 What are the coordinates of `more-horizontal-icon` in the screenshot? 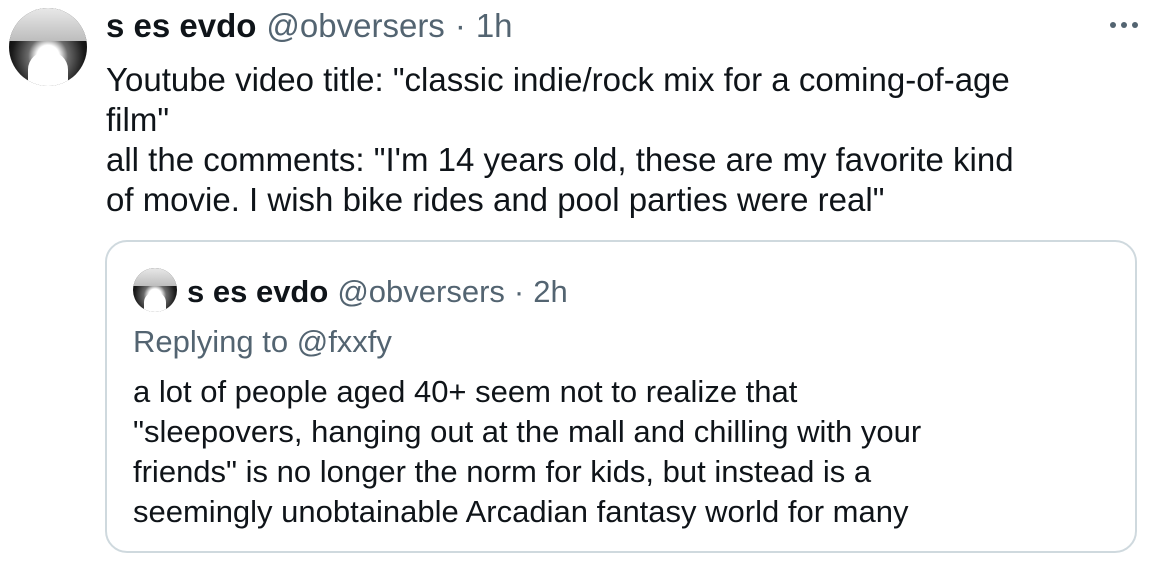 It's located at (1124, 25).